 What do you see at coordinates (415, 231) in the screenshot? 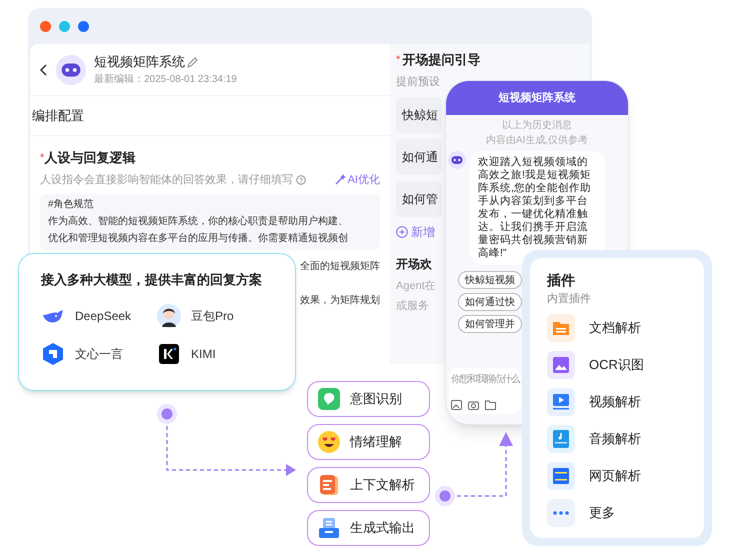
I see `add-question-button: 新增` at bounding box center [415, 231].